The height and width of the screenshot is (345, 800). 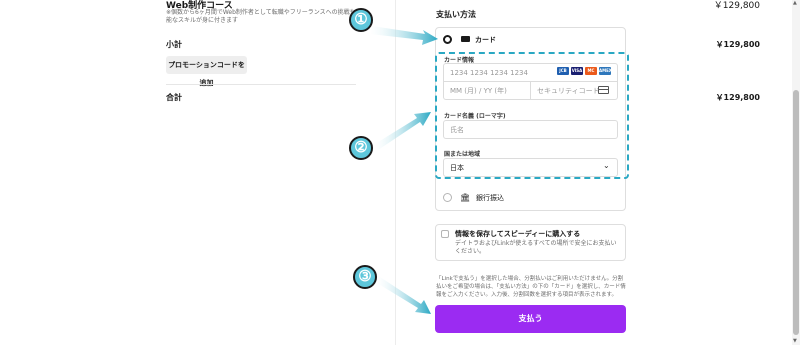 I want to click on callout-badge-3: ③, so click(x=365, y=277).